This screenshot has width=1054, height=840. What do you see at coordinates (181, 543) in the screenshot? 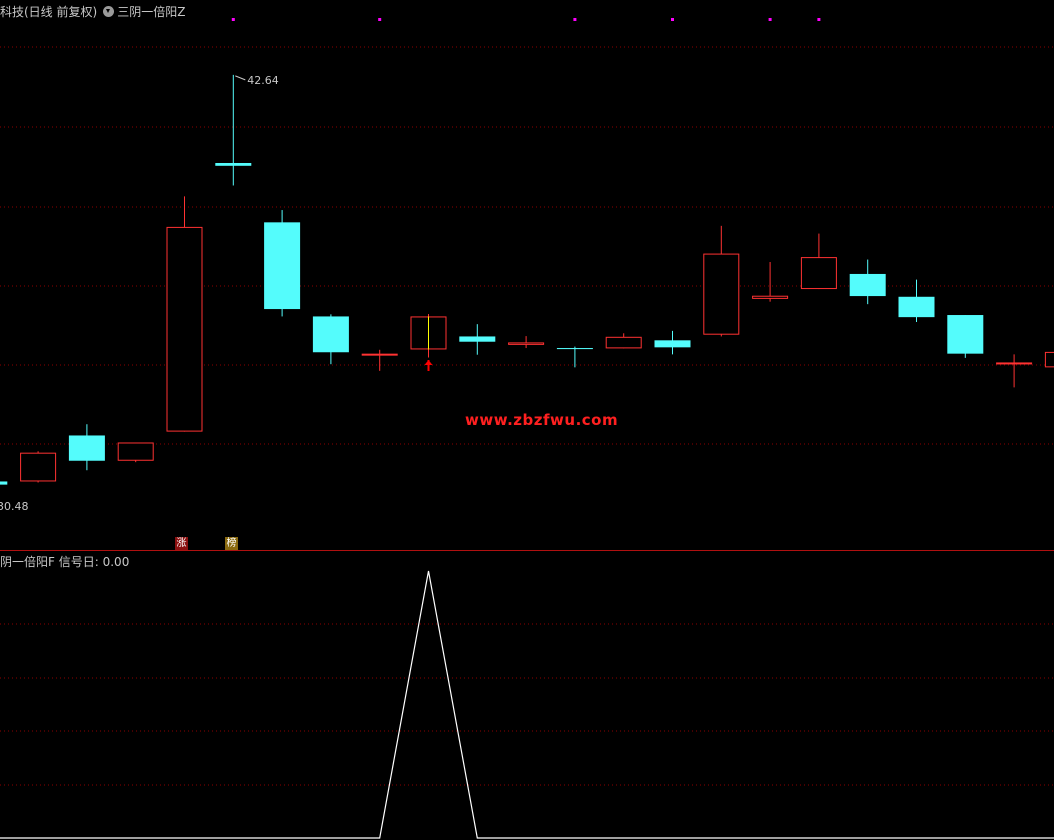
I see `rise-badge: 涨` at bounding box center [181, 543].